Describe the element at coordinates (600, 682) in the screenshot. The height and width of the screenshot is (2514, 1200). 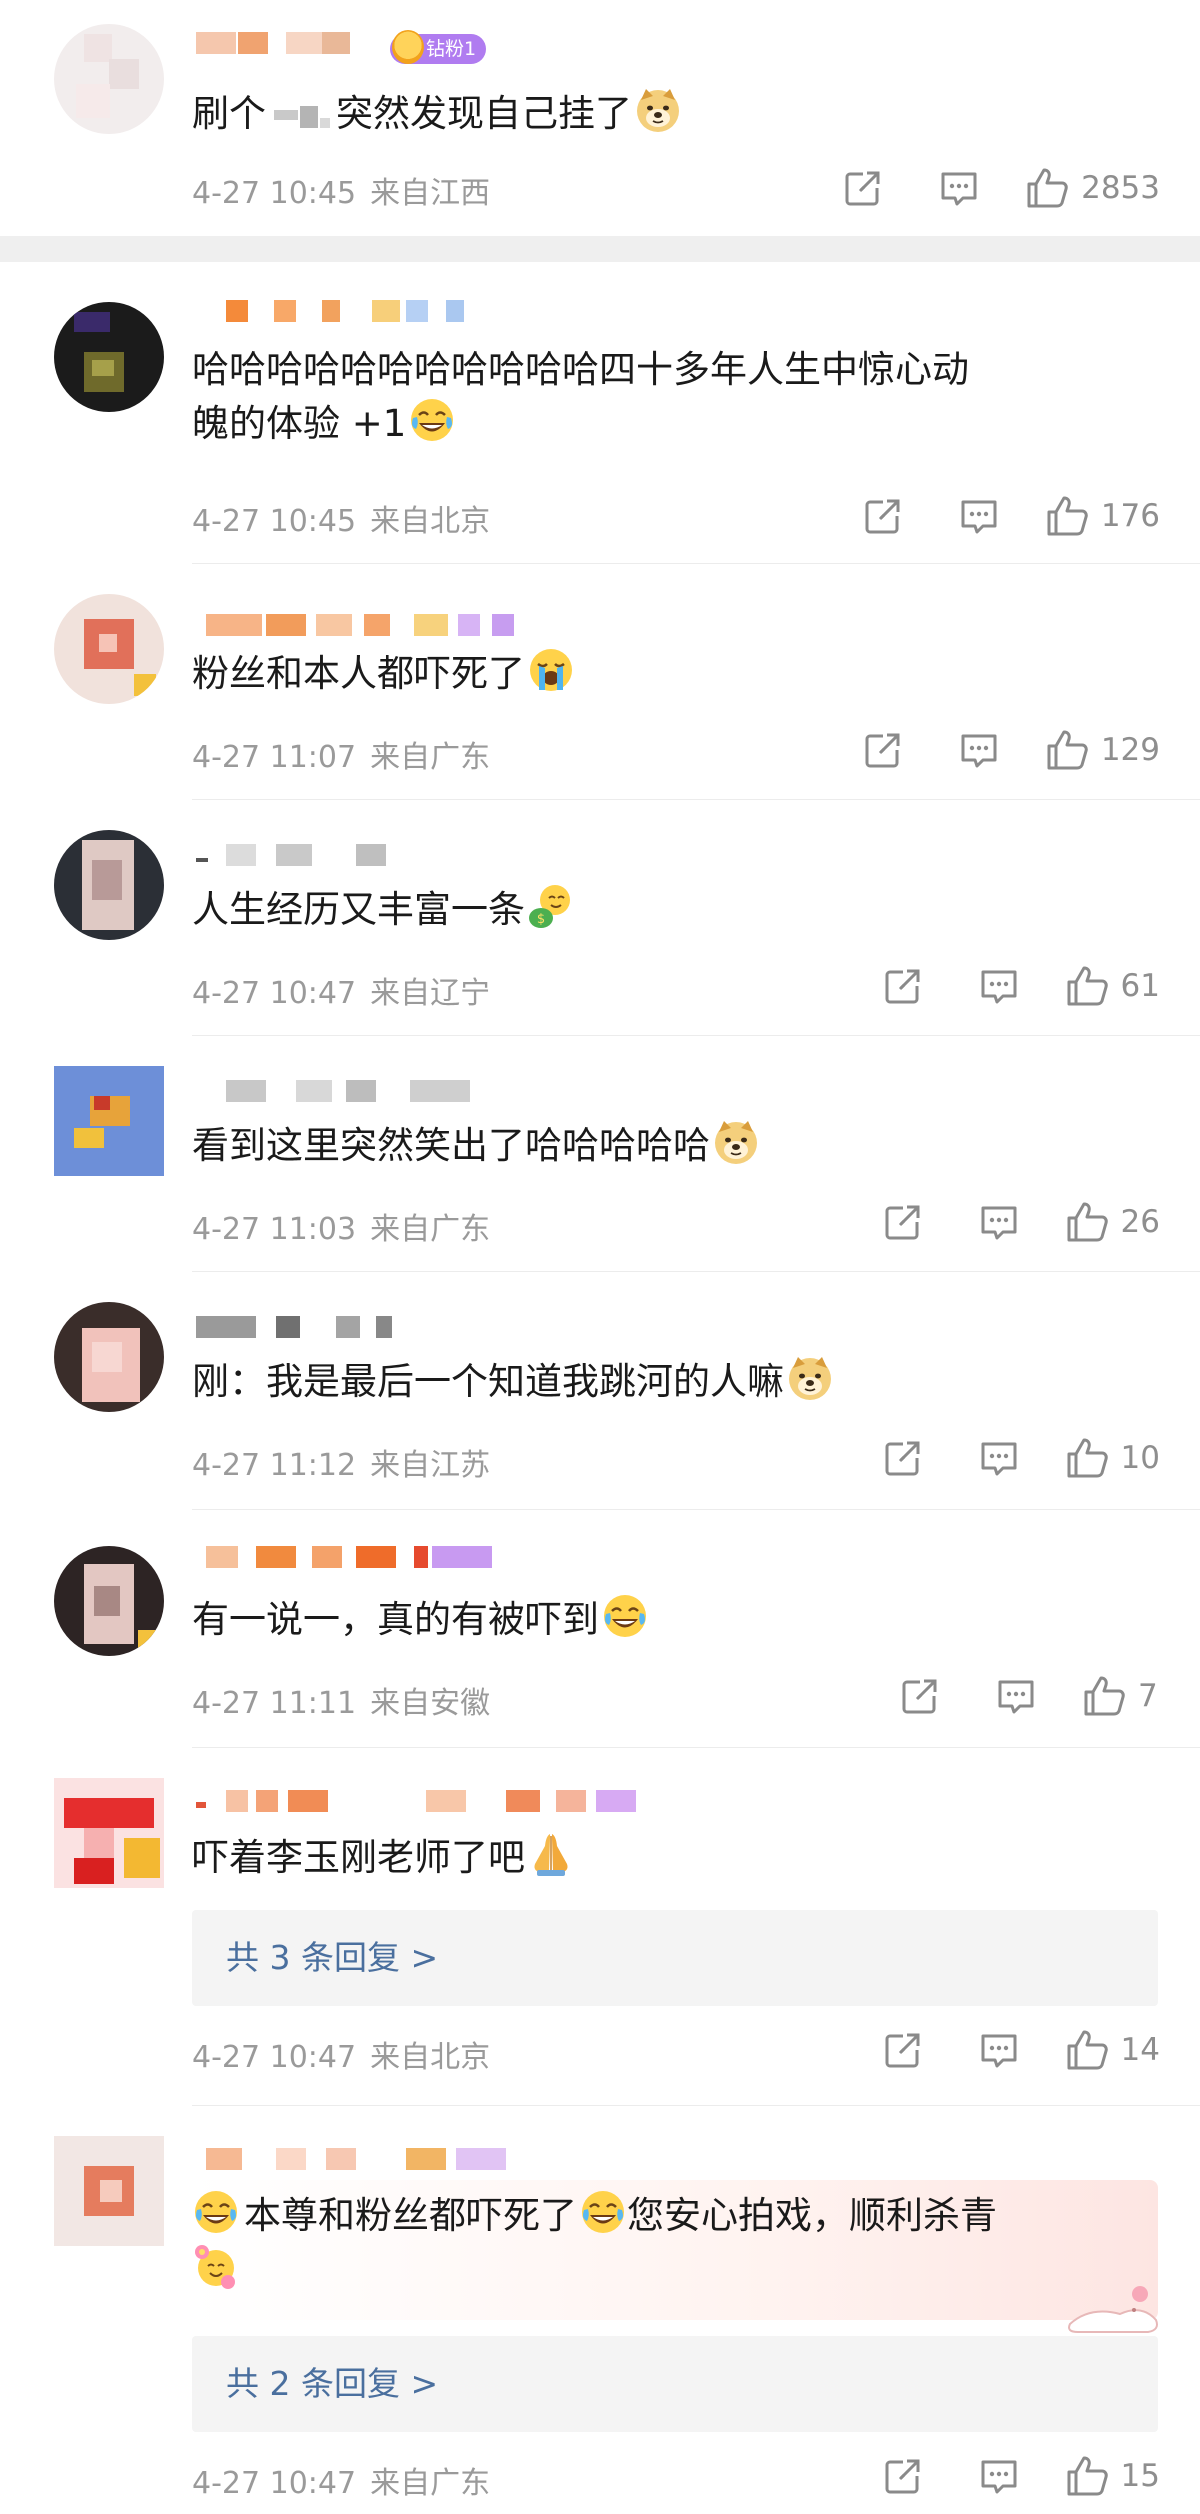
I see `comment-item: 粉丝和本人都吓死了 4-27 11:07 来自广东 129` at that location.